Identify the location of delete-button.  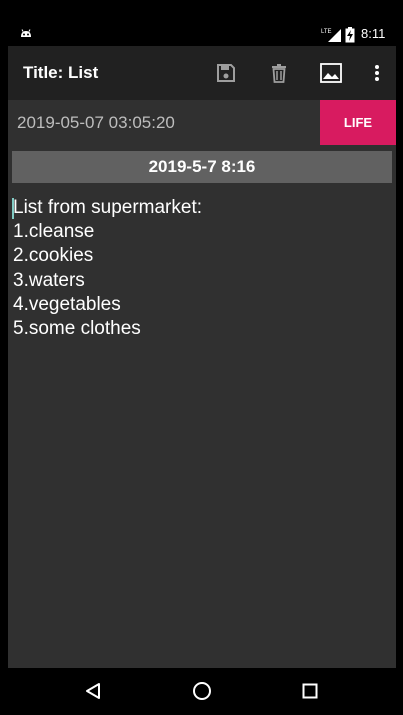
(279, 73).